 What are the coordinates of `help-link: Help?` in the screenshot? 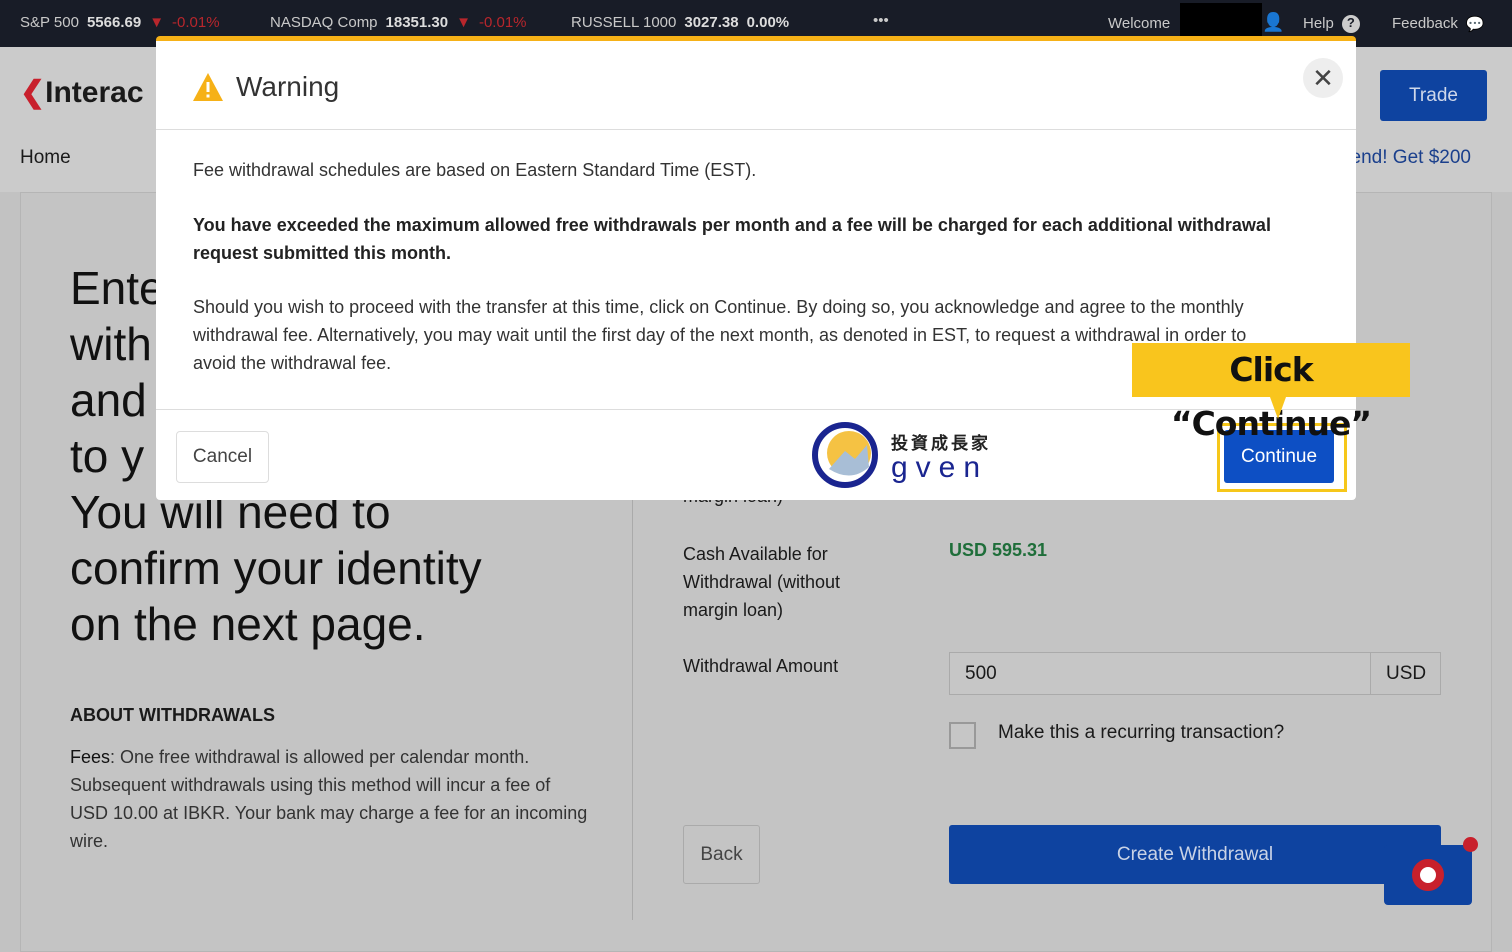 It's located at (1331, 24).